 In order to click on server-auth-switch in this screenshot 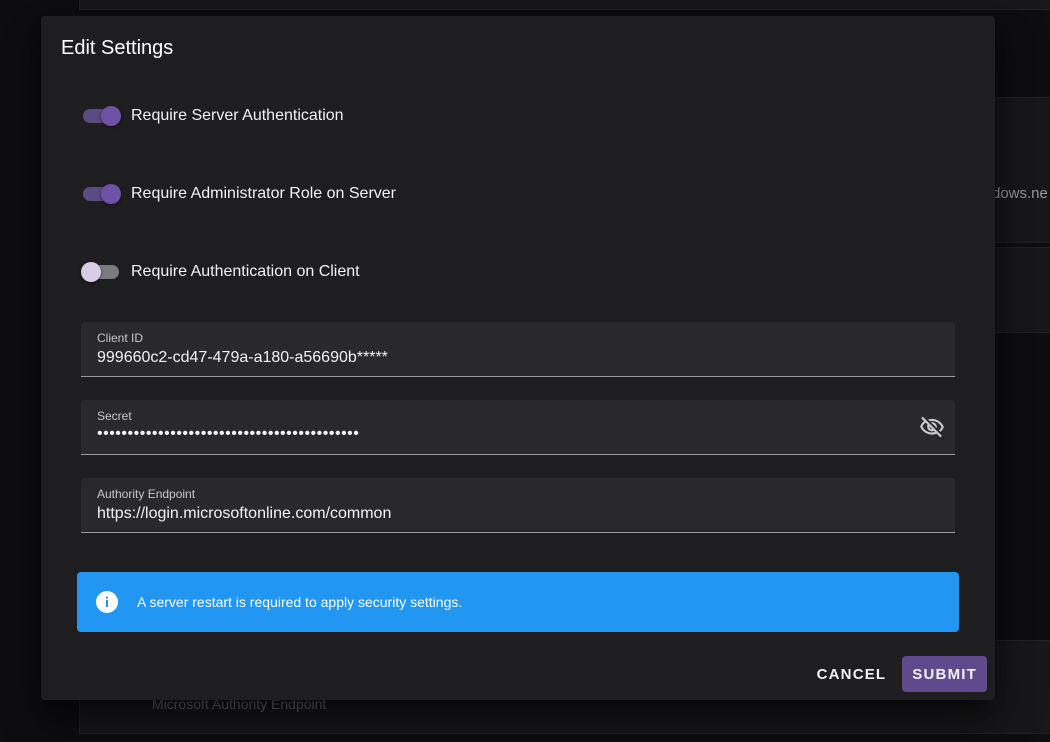, I will do `click(101, 116)`.